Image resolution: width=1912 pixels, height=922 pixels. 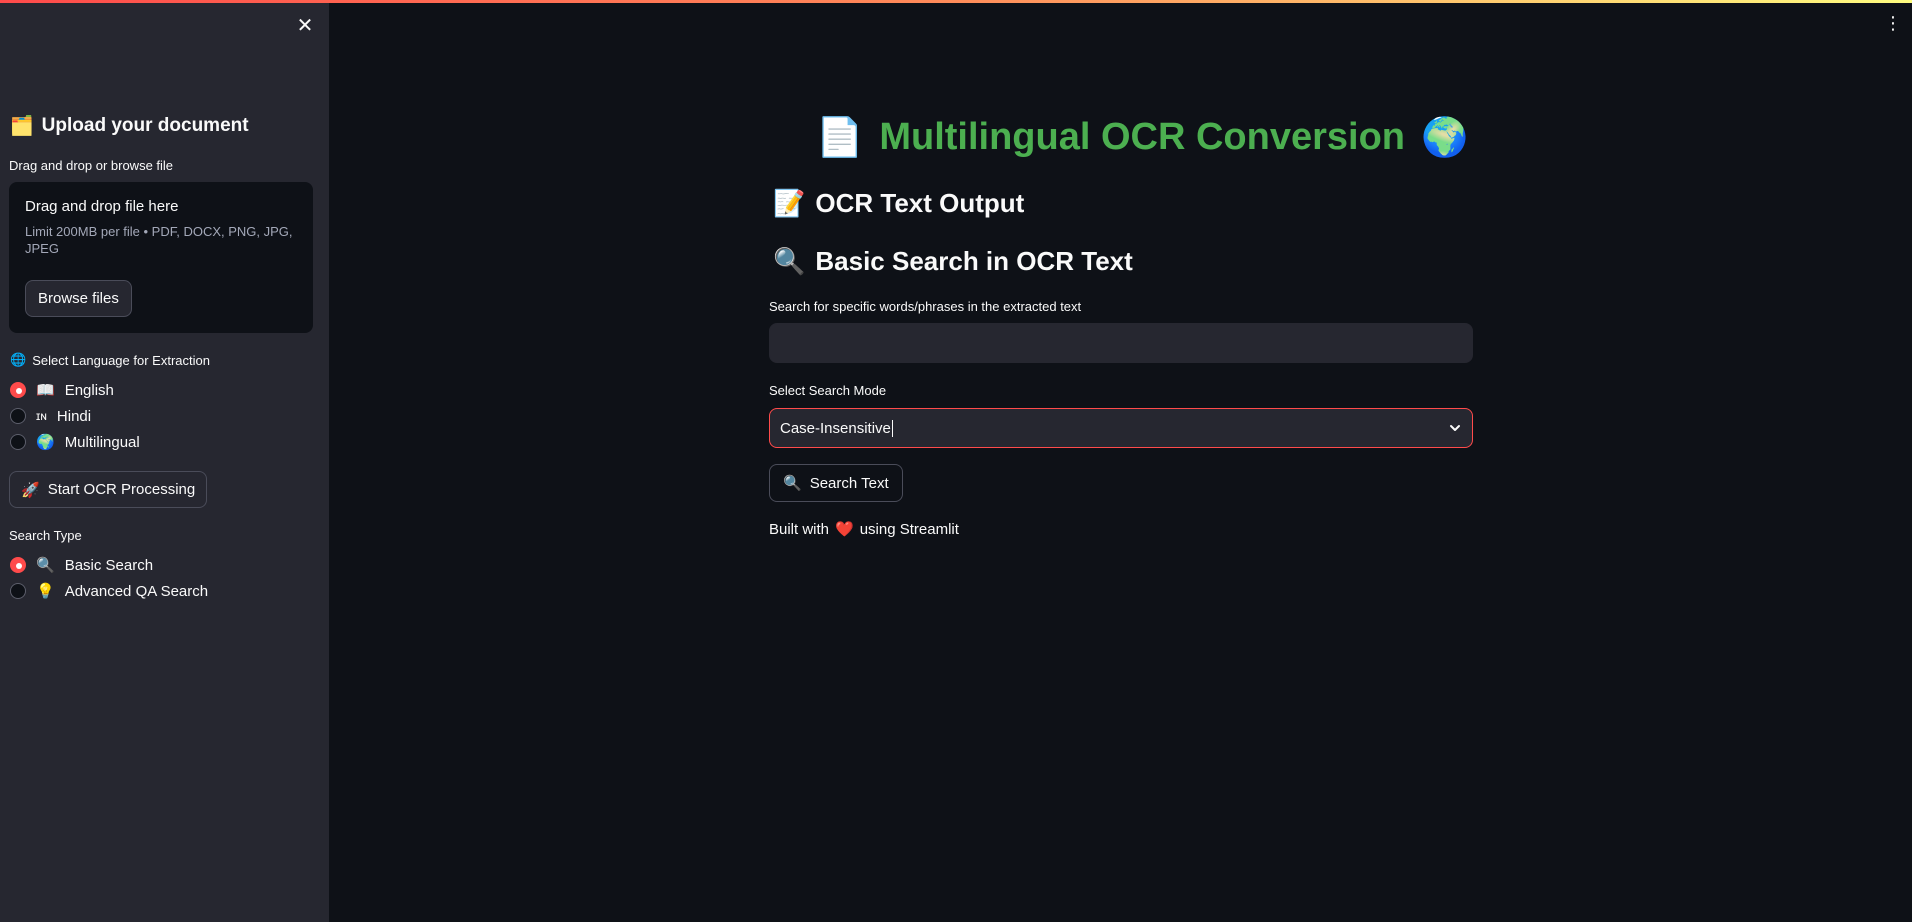 What do you see at coordinates (828, 390) in the screenshot?
I see `search-mode-label: Select Search Mode` at bounding box center [828, 390].